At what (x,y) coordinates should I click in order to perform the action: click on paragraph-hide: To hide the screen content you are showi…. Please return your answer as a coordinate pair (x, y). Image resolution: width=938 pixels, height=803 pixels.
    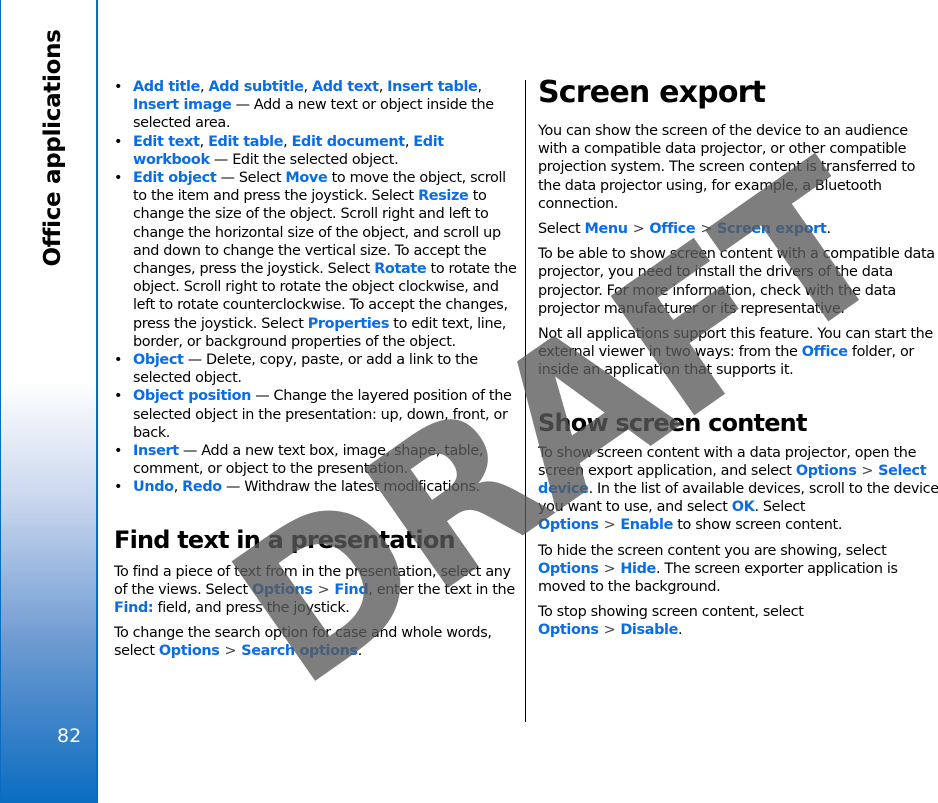
    Looking at the image, I should click on (718, 569).